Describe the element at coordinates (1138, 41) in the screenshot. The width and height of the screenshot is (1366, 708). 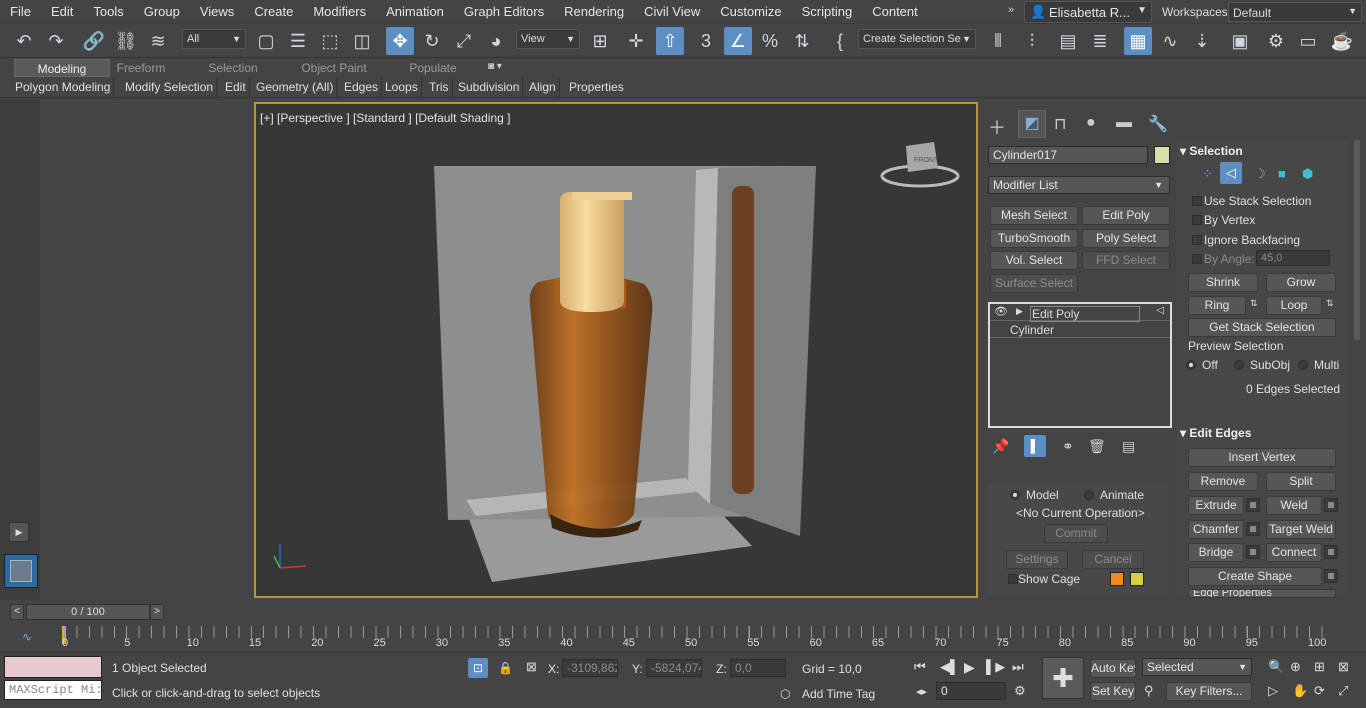
I see `ribbon-toggle-icon: ▦` at that location.